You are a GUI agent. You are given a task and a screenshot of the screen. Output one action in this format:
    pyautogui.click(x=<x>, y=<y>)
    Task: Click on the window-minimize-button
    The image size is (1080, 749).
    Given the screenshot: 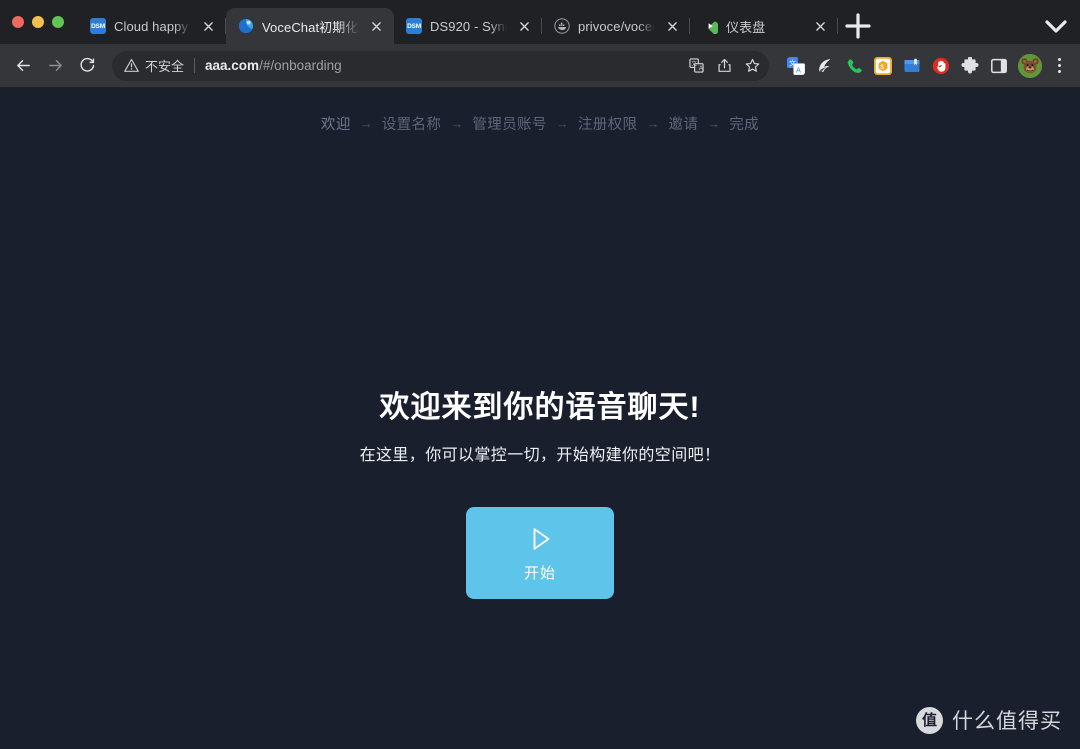 What is the action you would take?
    pyautogui.click(x=38, y=22)
    